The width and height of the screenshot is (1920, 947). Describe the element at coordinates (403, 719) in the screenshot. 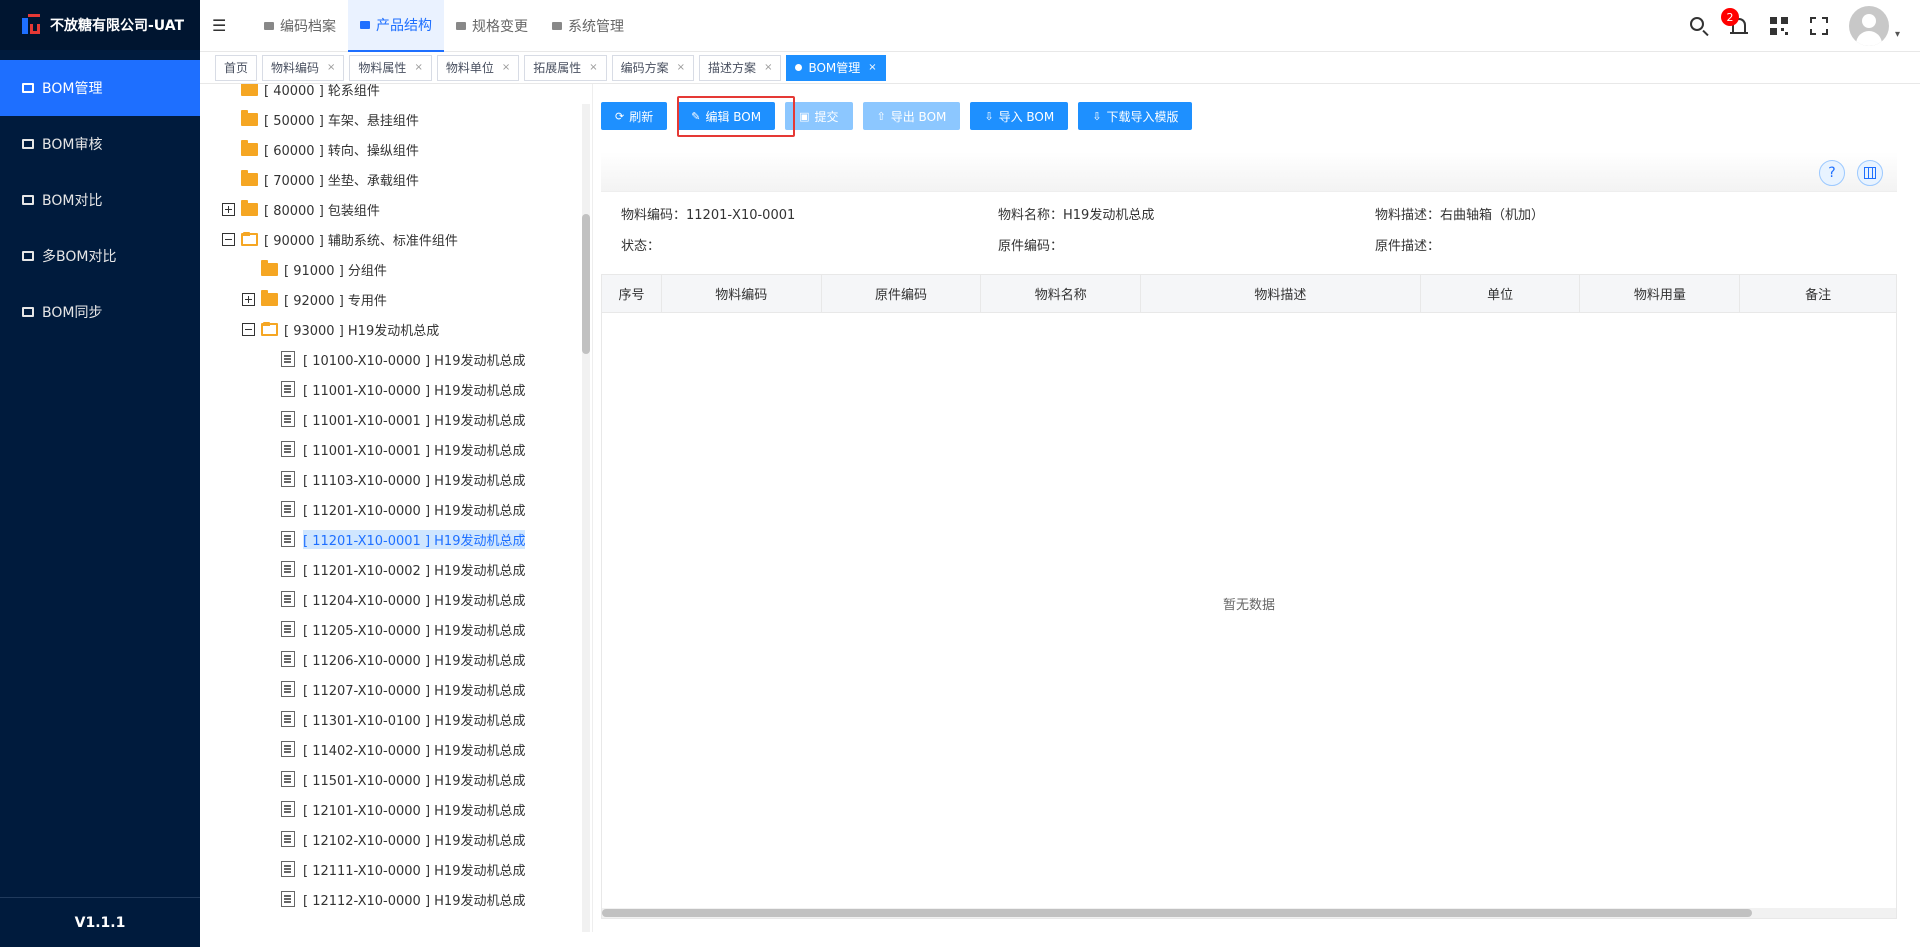

I see `tree-node: [ 11301-X10-0100 ] H19发动机总成` at that location.